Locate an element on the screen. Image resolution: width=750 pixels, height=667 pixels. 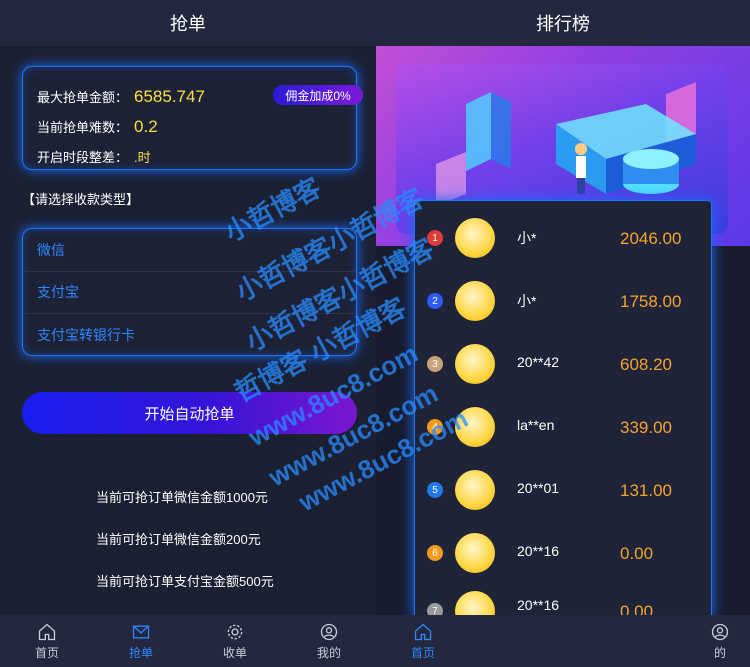
max-amount-row: 最大抢单金额： 6585.747 is located at coordinates (121, 97).